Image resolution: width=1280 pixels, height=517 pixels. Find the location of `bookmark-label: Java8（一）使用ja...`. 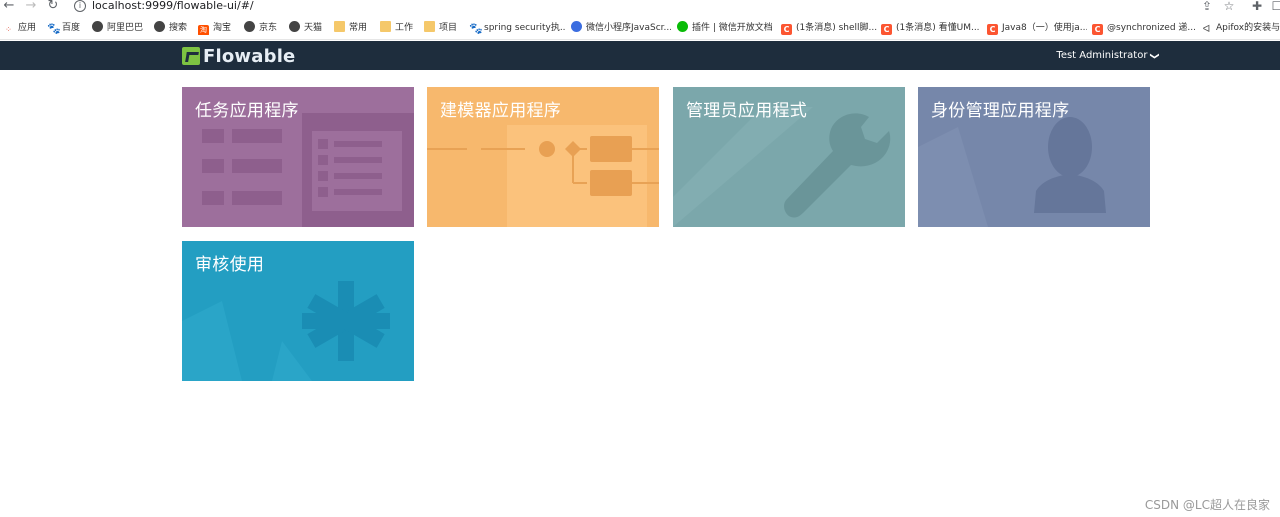

bookmark-label: Java8（一）使用ja... is located at coordinates (1044, 28).